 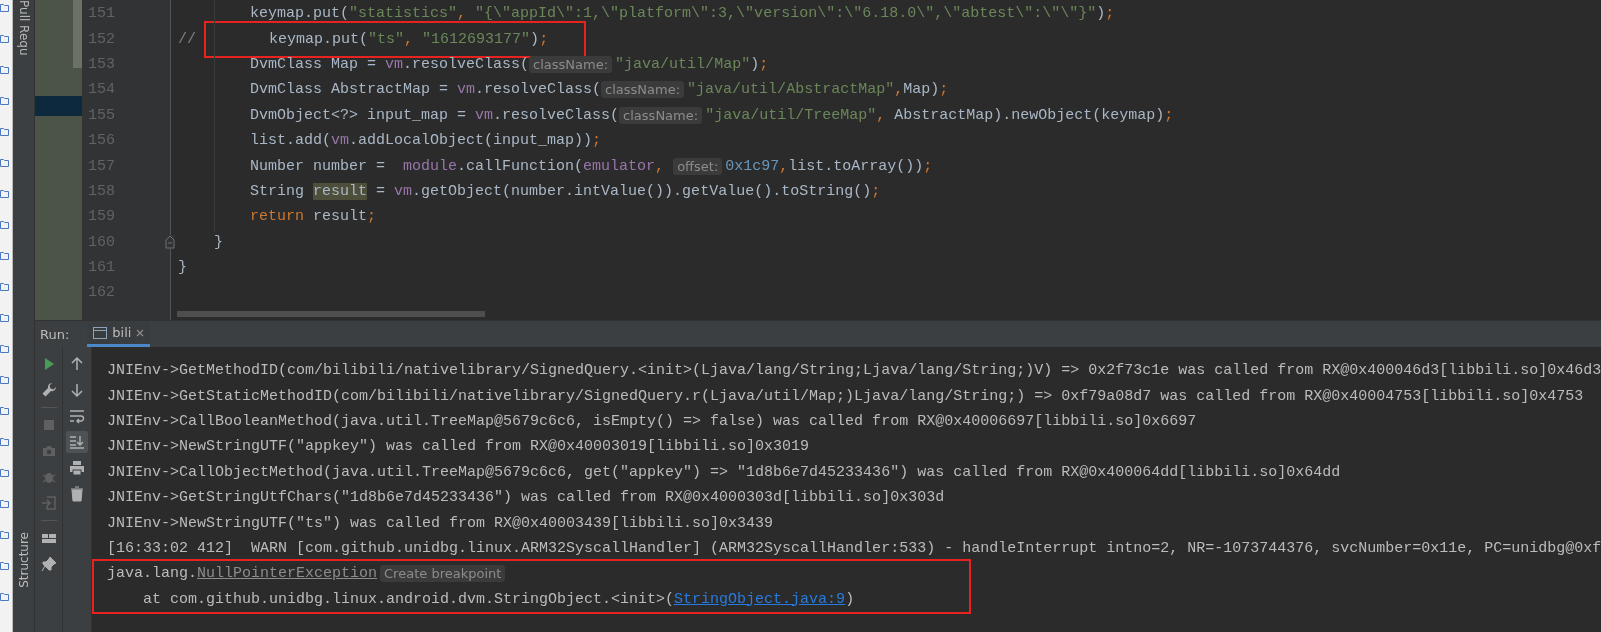 I want to click on scroll-to-end-icon, so click(x=77, y=442).